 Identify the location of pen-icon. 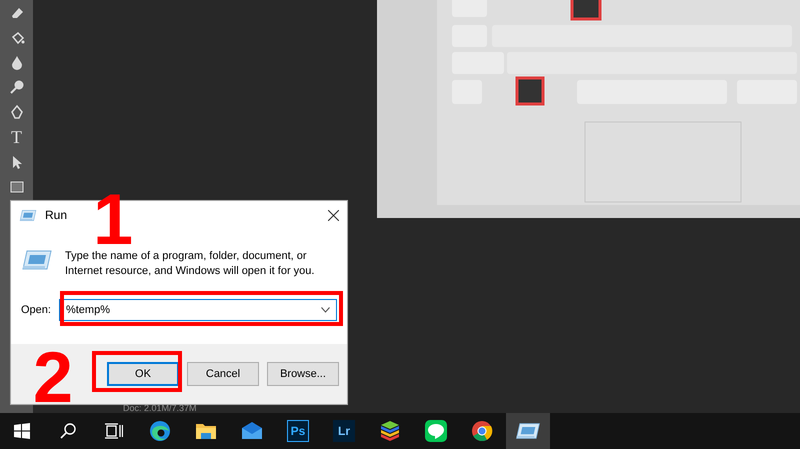
(16, 112).